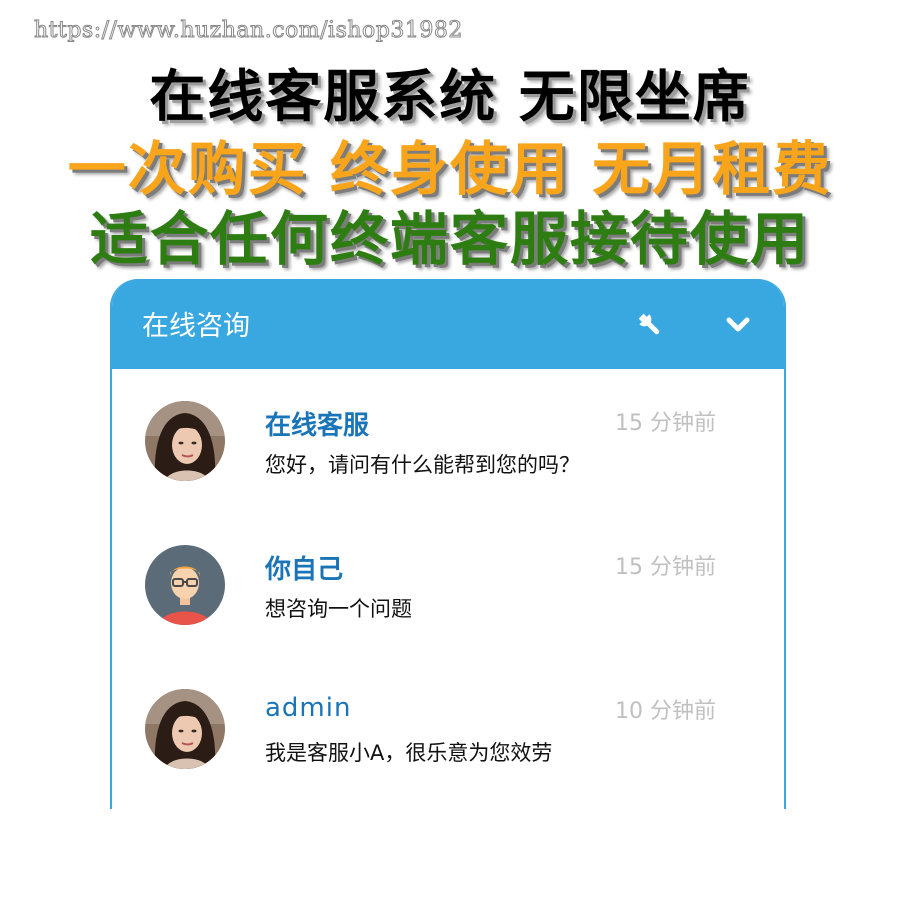 The height and width of the screenshot is (900, 900). I want to click on conversation-name: 在线客服, so click(317, 426).